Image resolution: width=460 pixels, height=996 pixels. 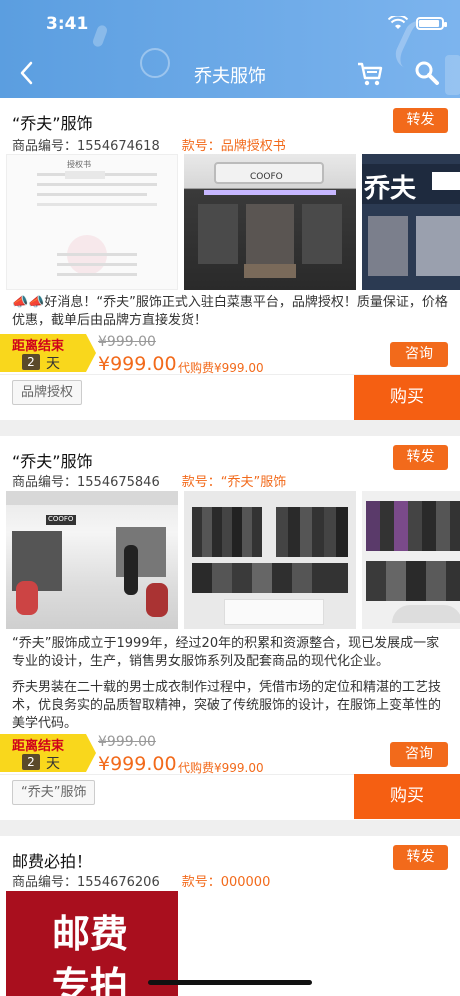 I want to click on page-title: 乔夫服饰, so click(x=230, y=76).